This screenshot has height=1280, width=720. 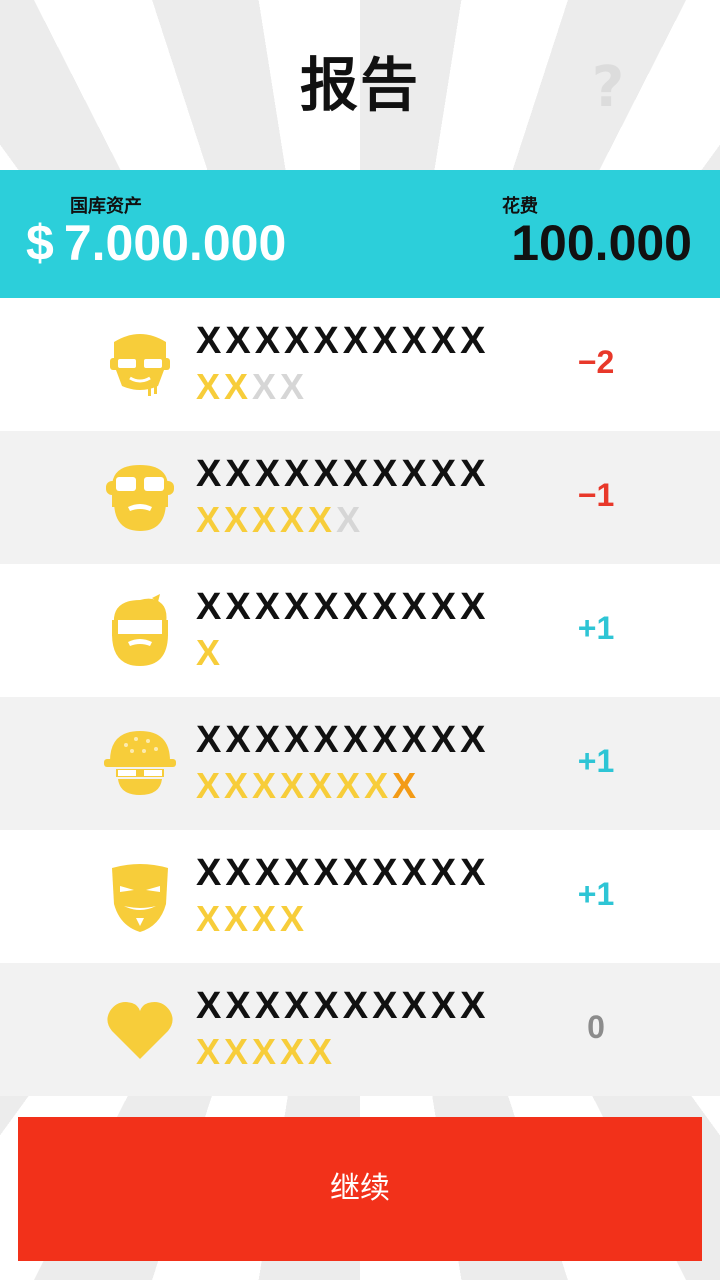 I want to click on rating: XXXXXXXX, so click(x=308, y=786).